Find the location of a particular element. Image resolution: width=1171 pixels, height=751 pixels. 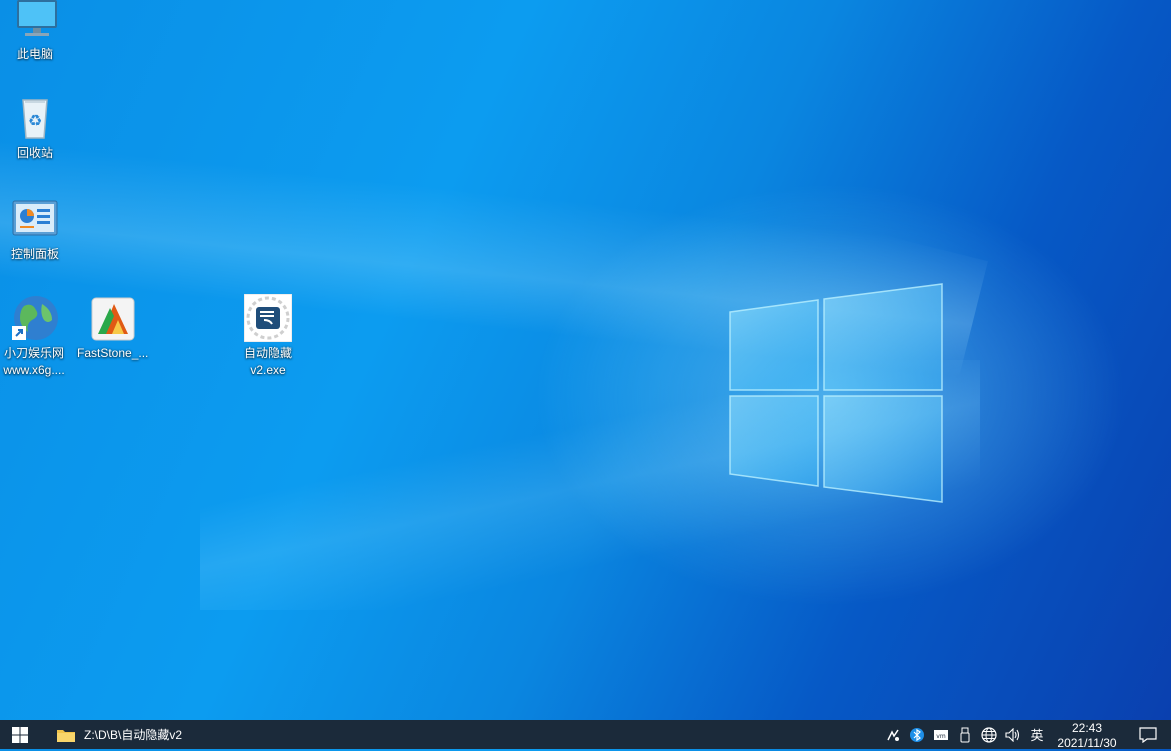

svg-text: vm is located at coordinates (941, 736).